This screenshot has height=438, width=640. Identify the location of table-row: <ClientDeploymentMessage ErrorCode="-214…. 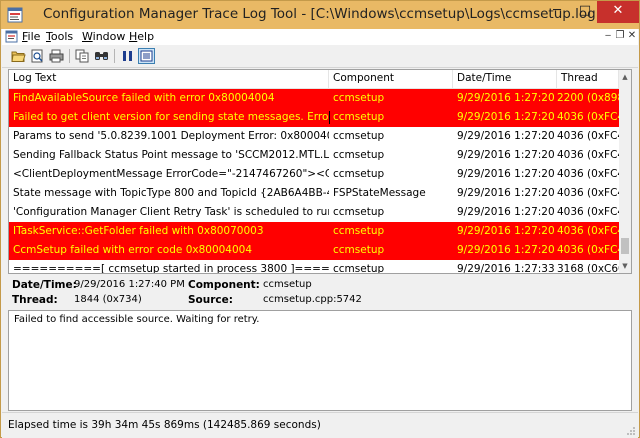
(314, 174).